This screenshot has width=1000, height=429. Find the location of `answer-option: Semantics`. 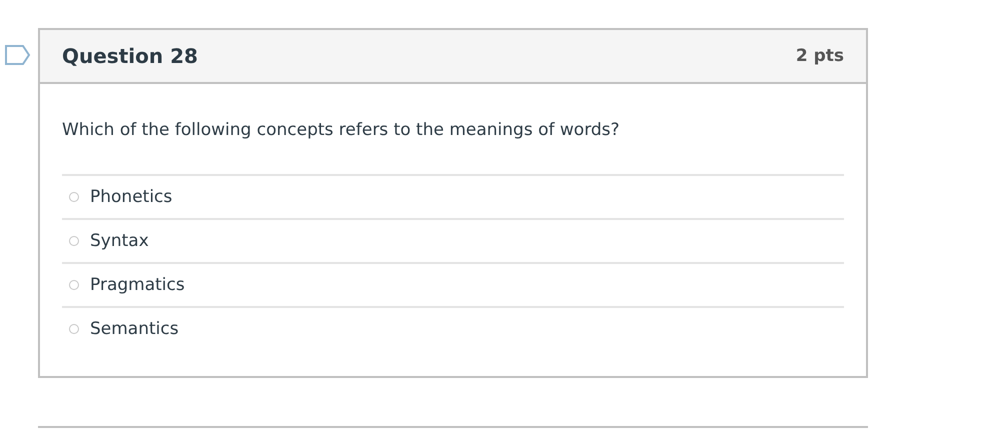

answer-option: Semantics is located at coordinates (134, 329).